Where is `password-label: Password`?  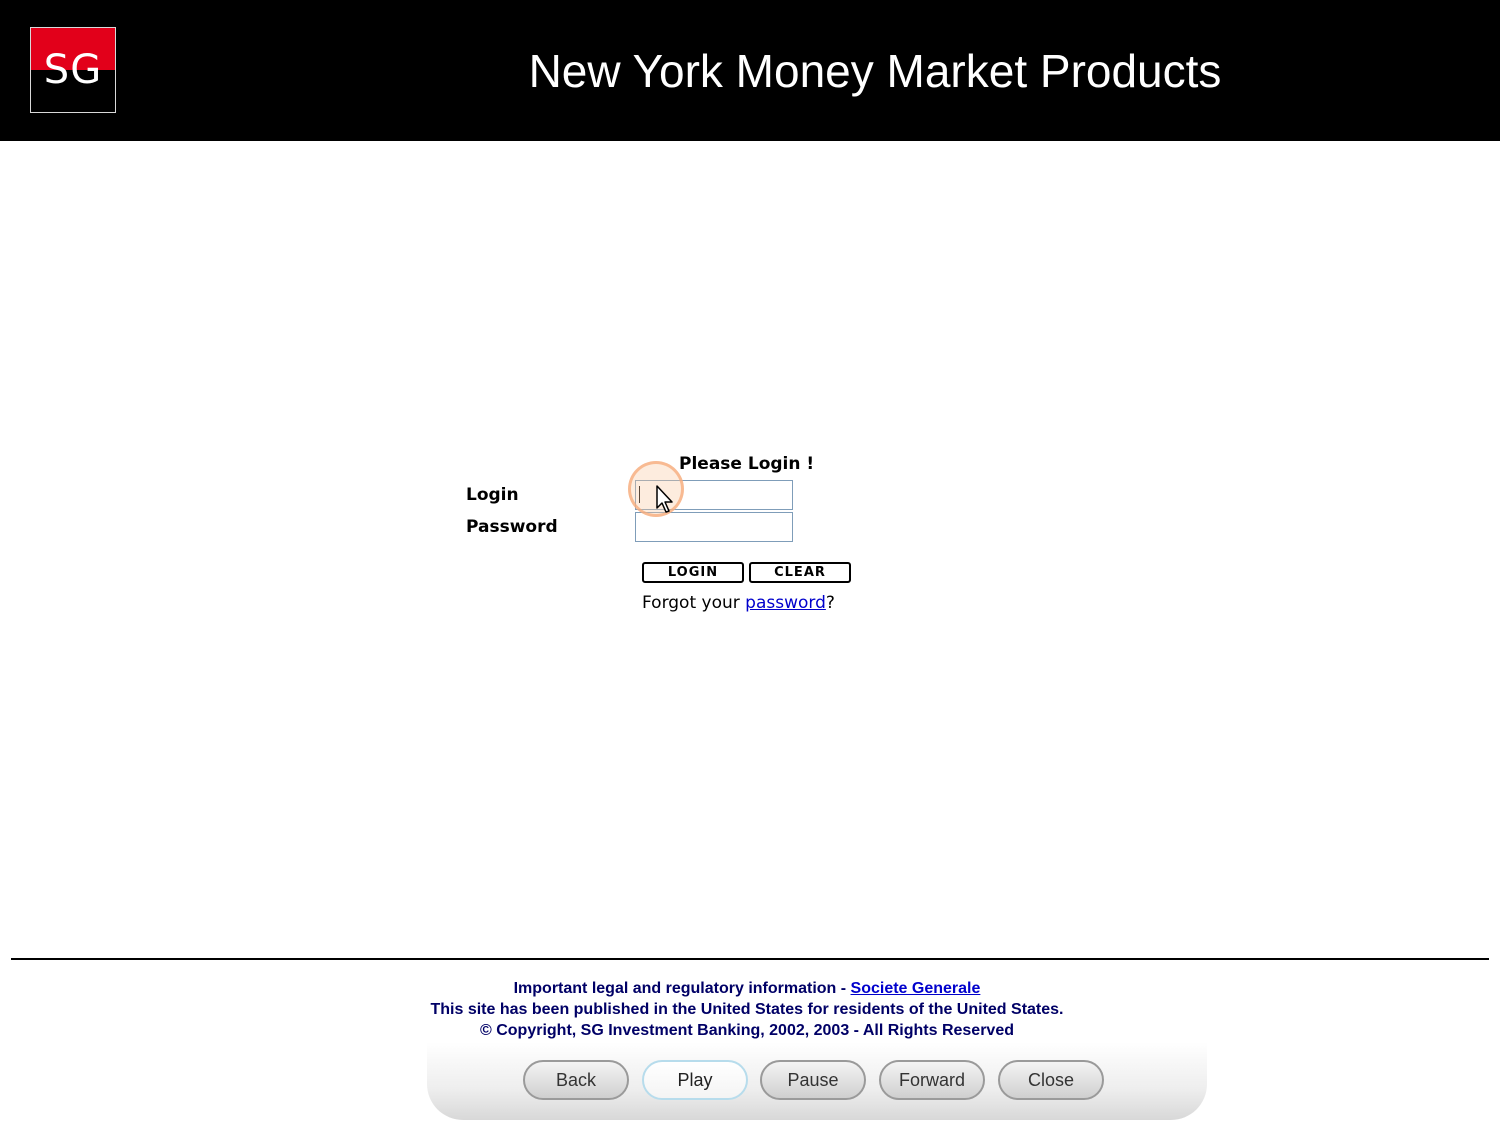 password-label: Password is located at coordinates (512, 527).